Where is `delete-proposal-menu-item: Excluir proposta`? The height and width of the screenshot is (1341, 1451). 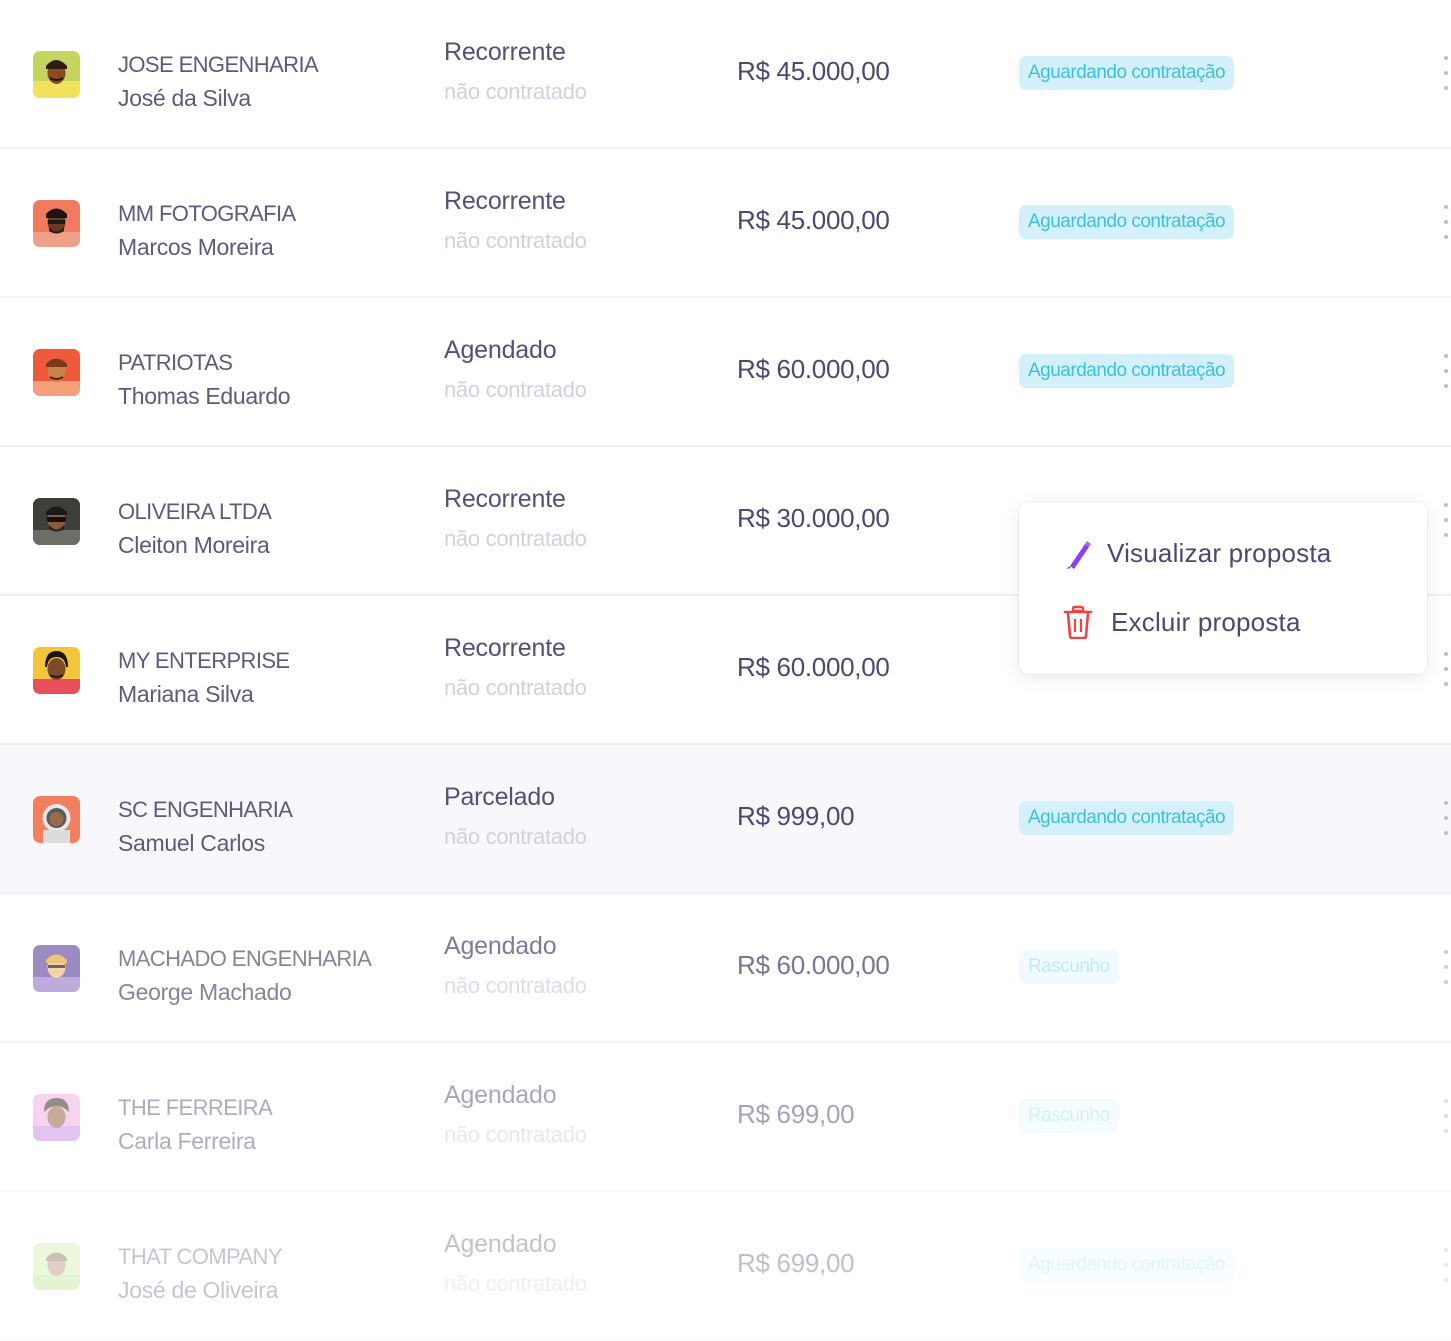 delete-proposal-menu-item: Excluir proposta is located at coordinates (1182, 622).